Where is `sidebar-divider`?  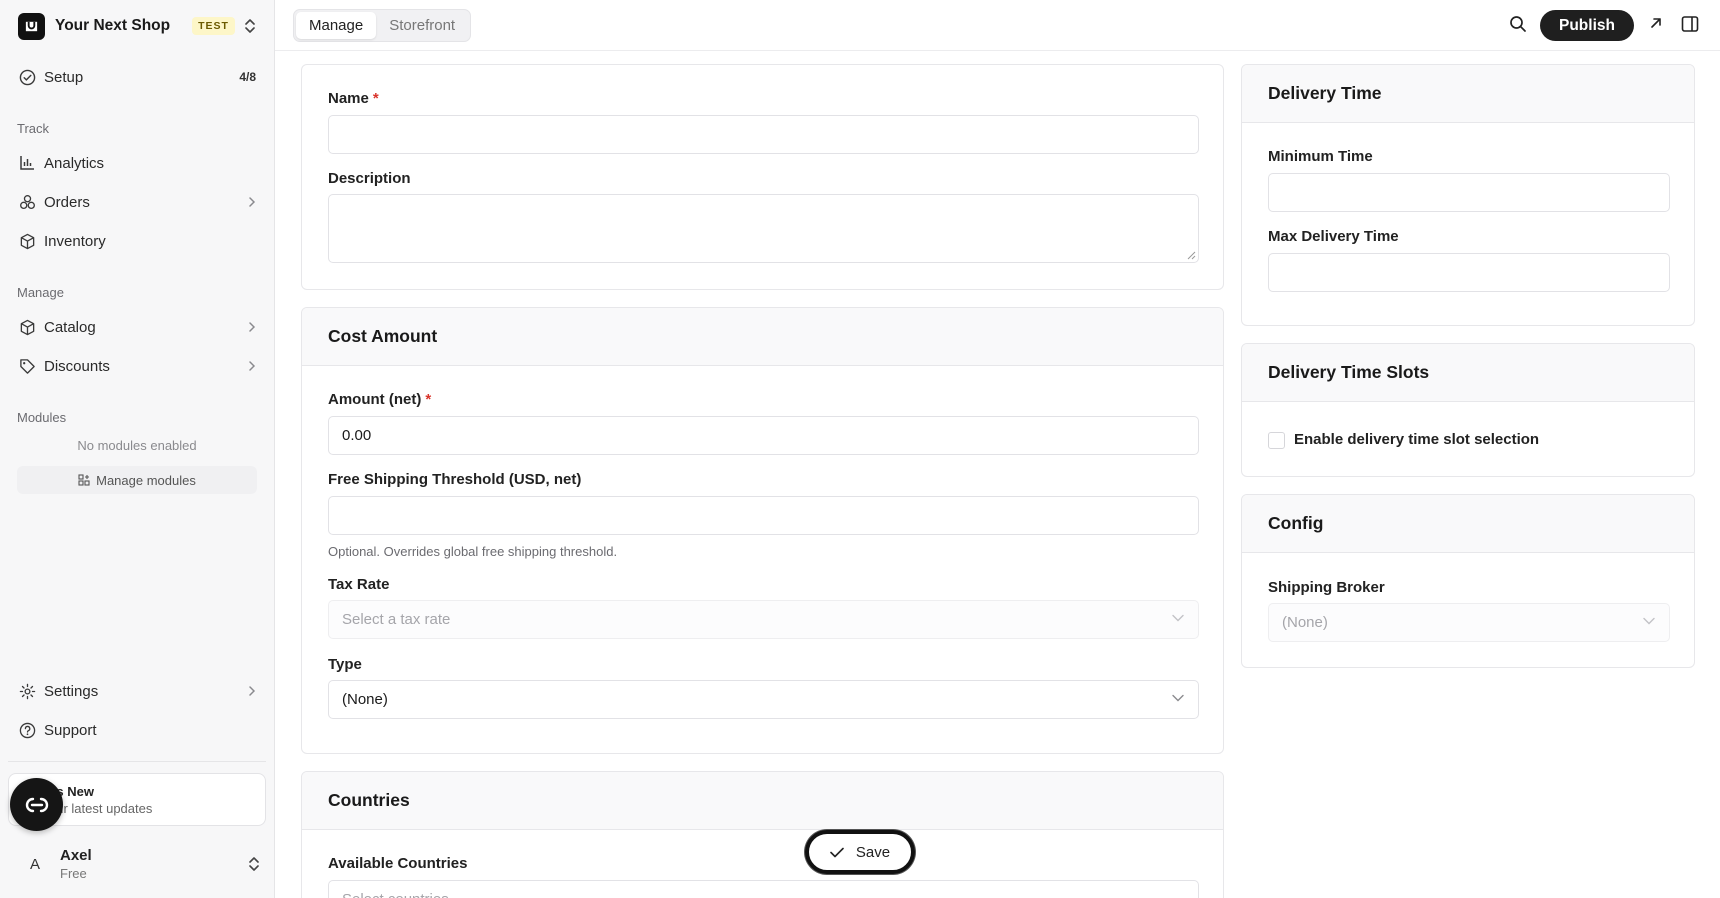 sidebar-divider is located at coordinates (137, 761).